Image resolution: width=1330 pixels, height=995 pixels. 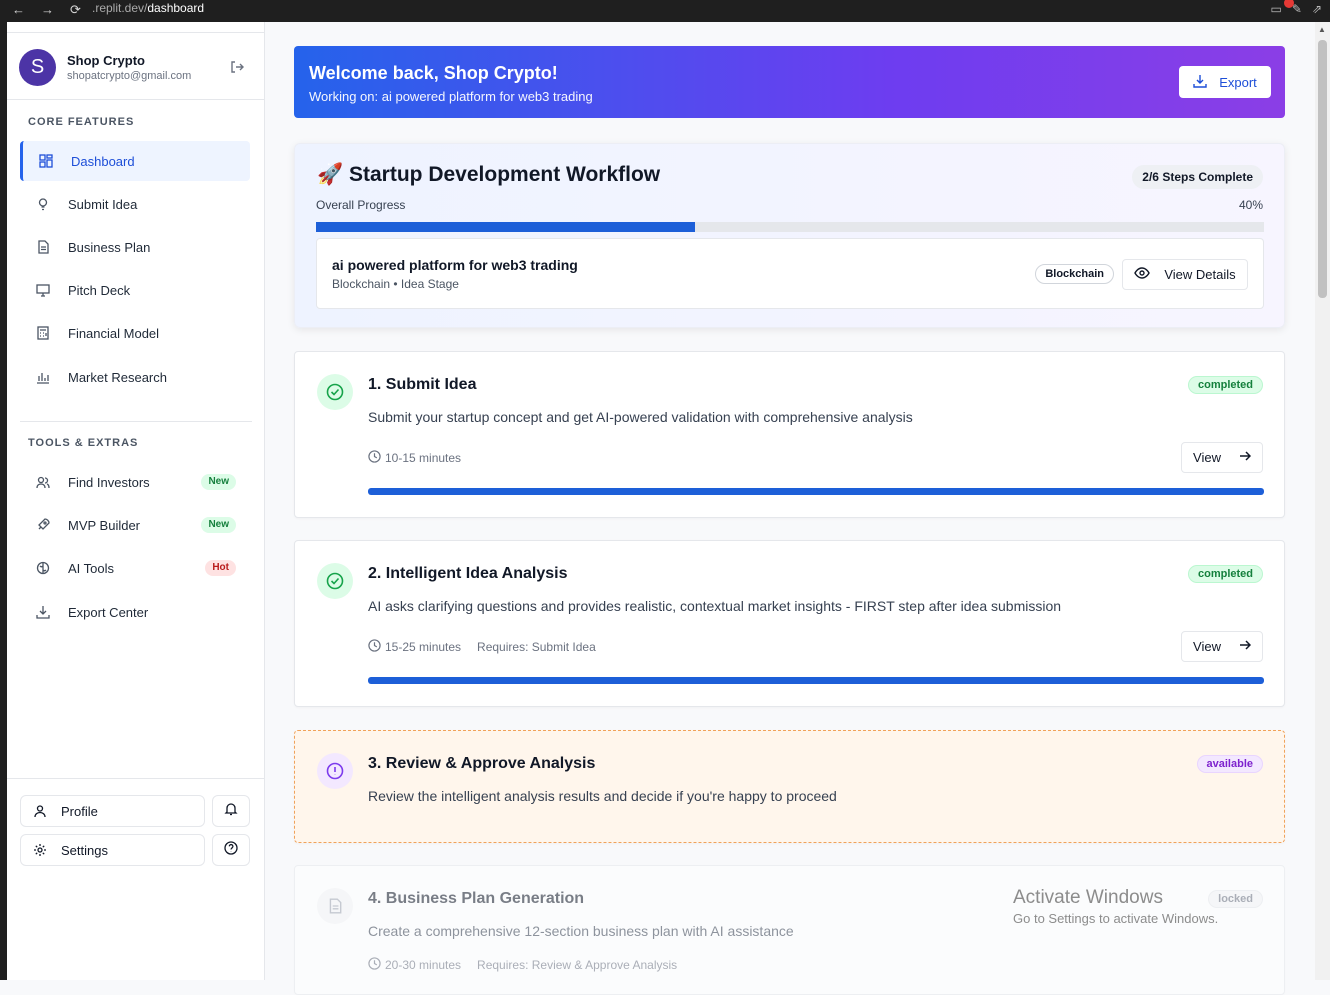 I want to click on forward-icon: →, so click(x=47, y=10).